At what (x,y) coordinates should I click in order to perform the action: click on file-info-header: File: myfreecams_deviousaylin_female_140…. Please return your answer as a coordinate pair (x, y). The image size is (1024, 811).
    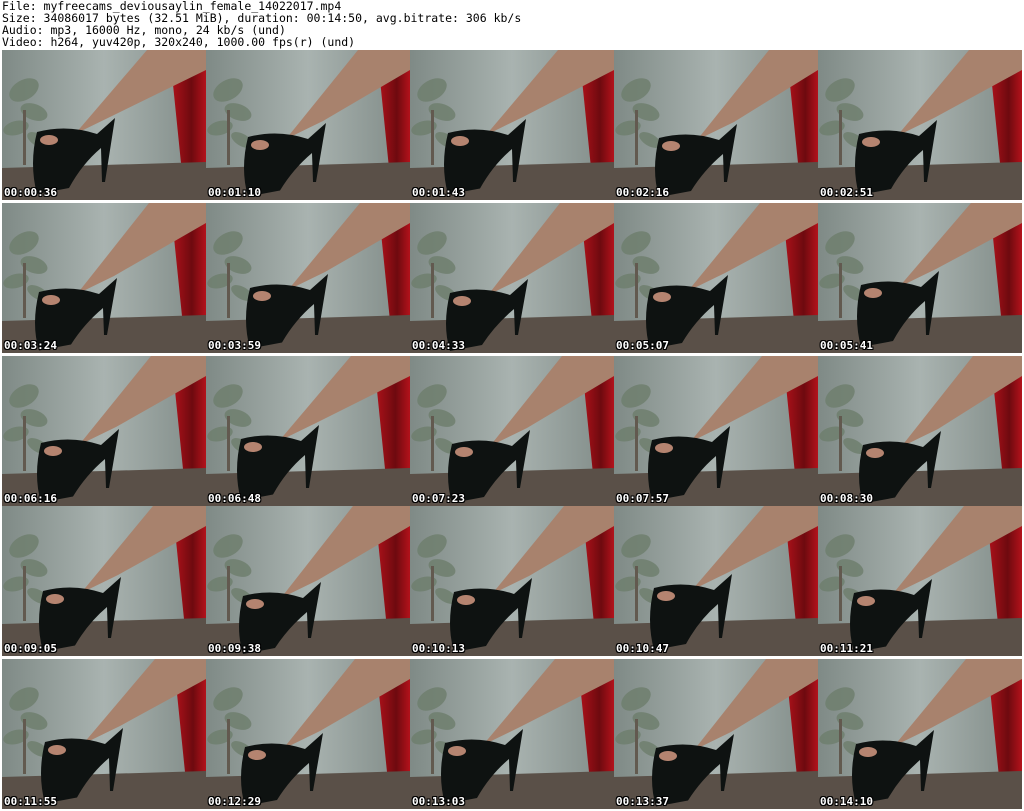
    Looking at the image, I should click on (512, 25).